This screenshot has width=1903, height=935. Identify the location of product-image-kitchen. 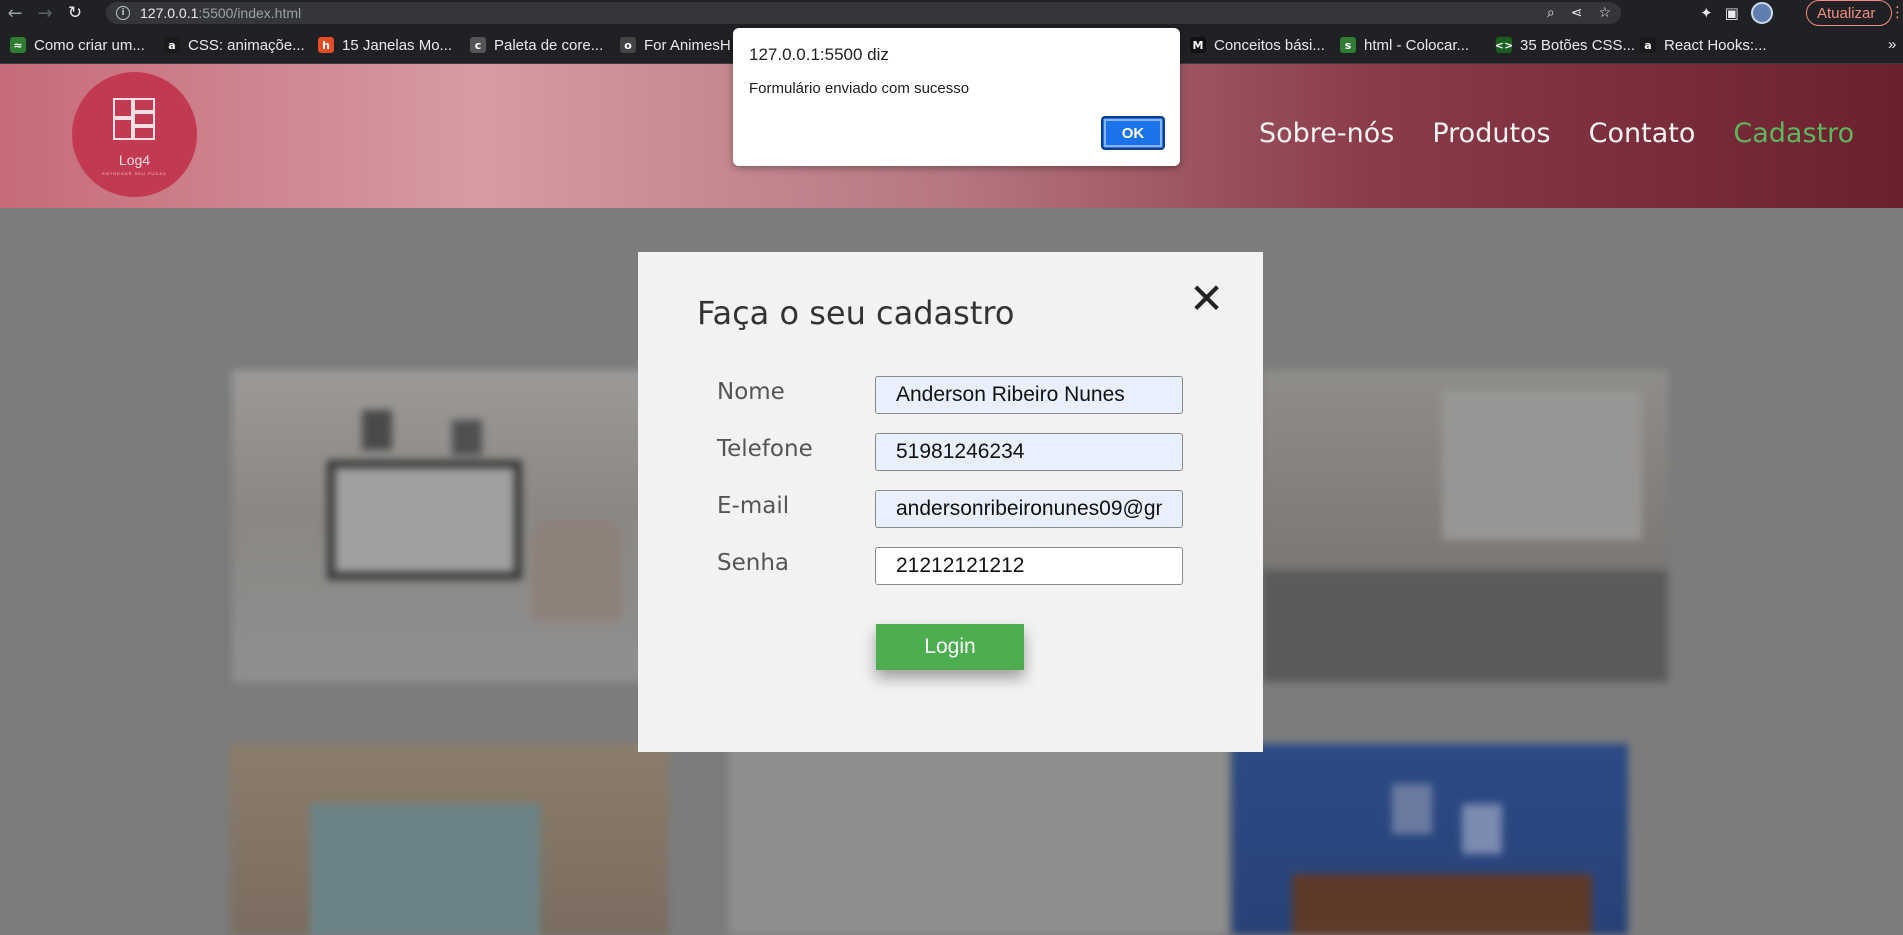
(1465, 526).